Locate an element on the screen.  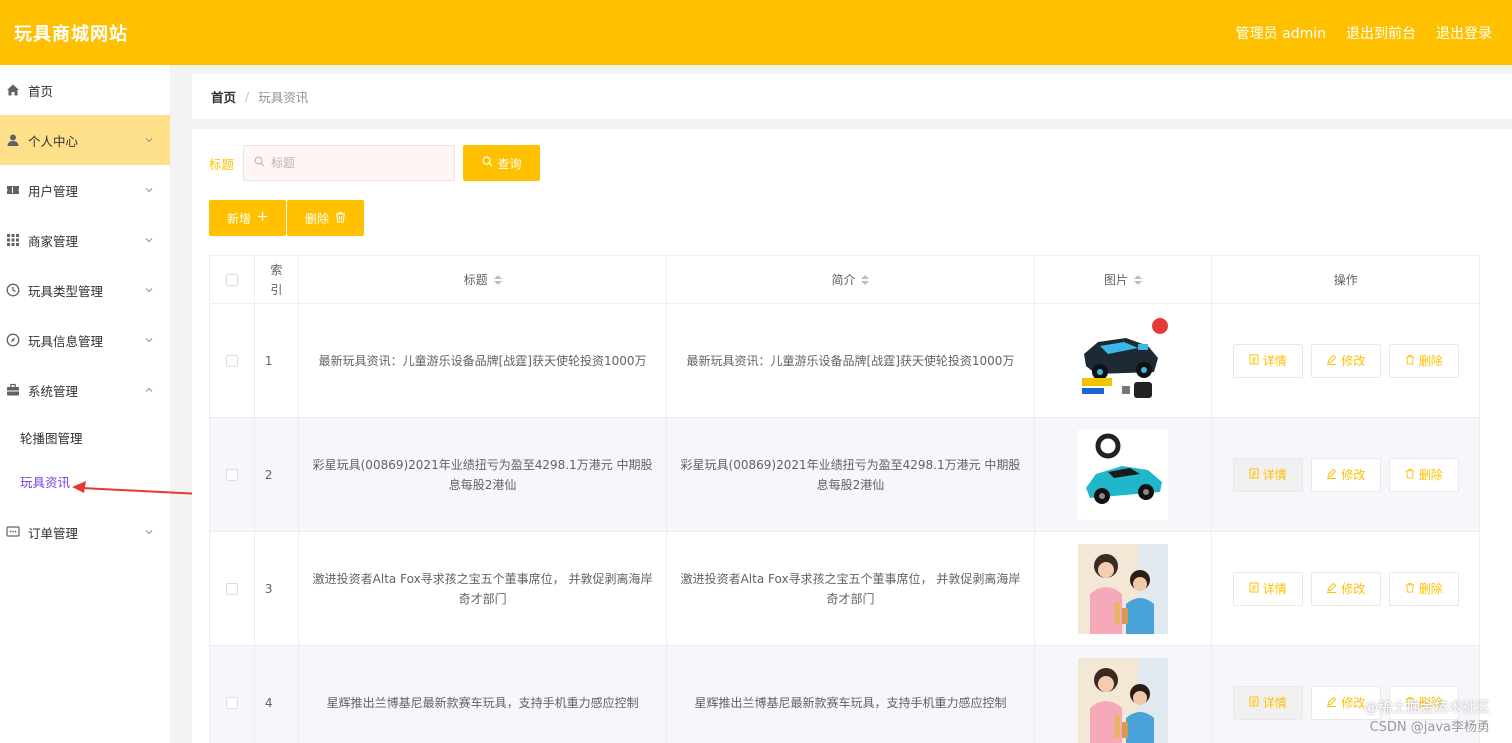
bulk-delete-button: 删除 is located at coordinates (325, 218).